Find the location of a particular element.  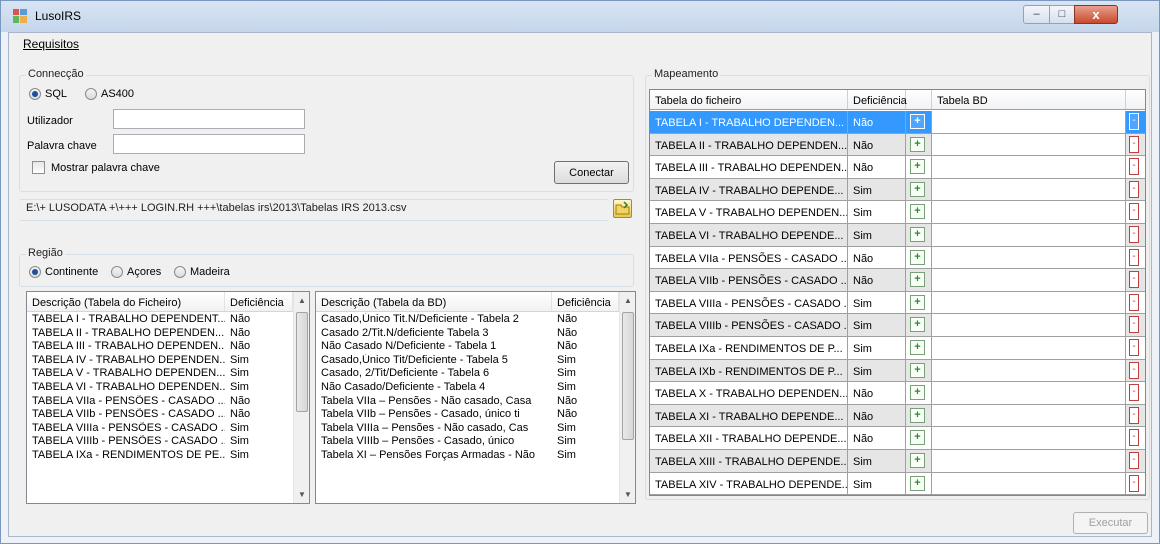

list-item: TABELA VIIIa - PENSÕES - CASADO ... Sim is located at coordinates (160, 429).